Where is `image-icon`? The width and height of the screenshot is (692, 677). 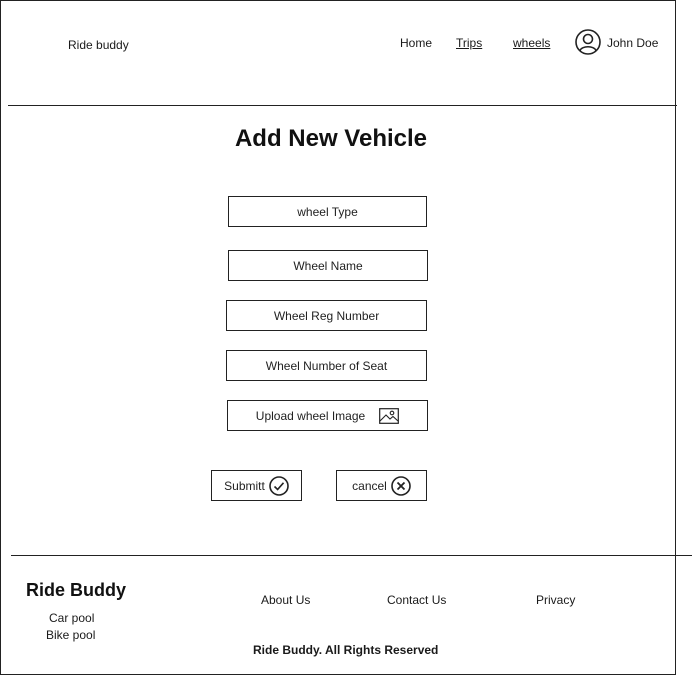
image-icon is located at coordinates (389, 415).